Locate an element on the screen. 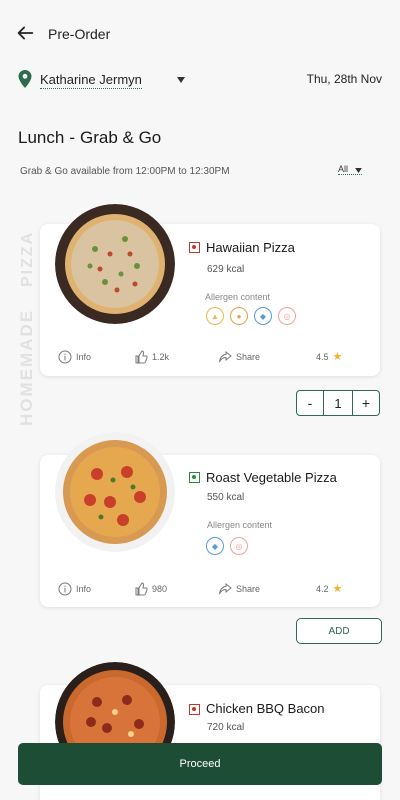 The width and height of the screenshot is (400, 800). egg-icon: ● is located at coordinates (239, 316).